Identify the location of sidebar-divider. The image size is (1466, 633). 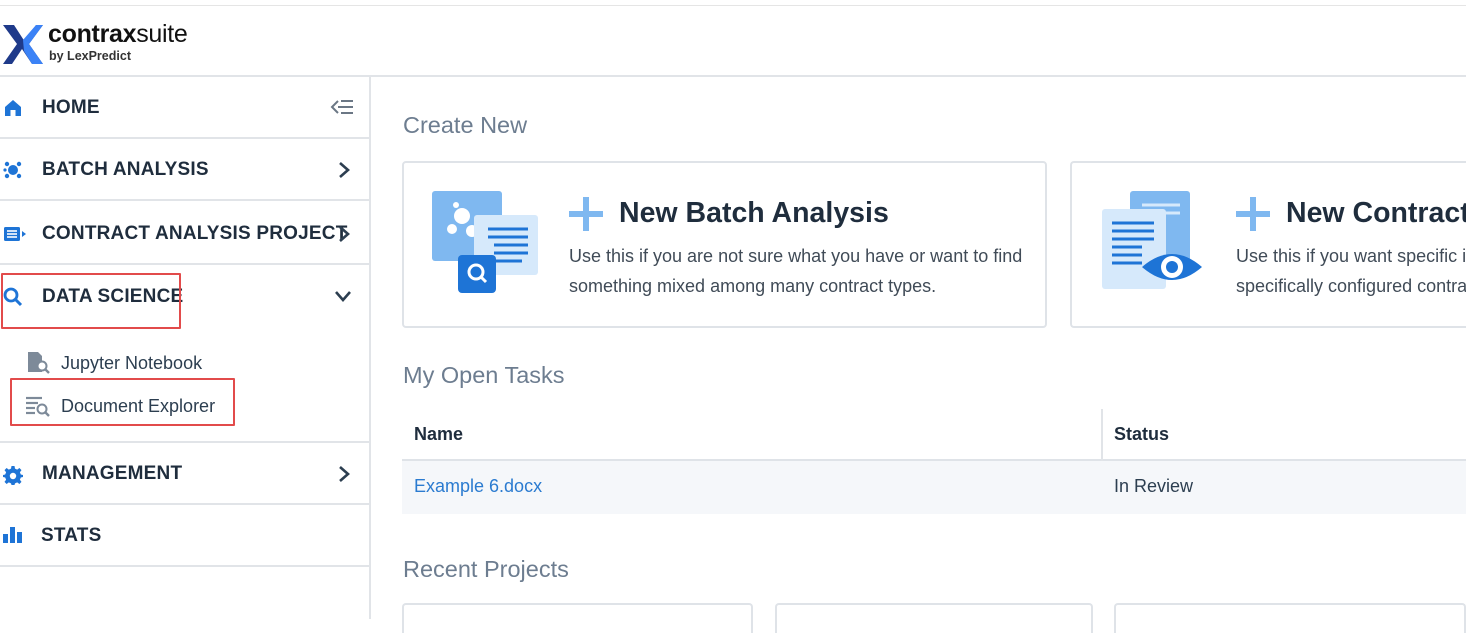
(185, 566).